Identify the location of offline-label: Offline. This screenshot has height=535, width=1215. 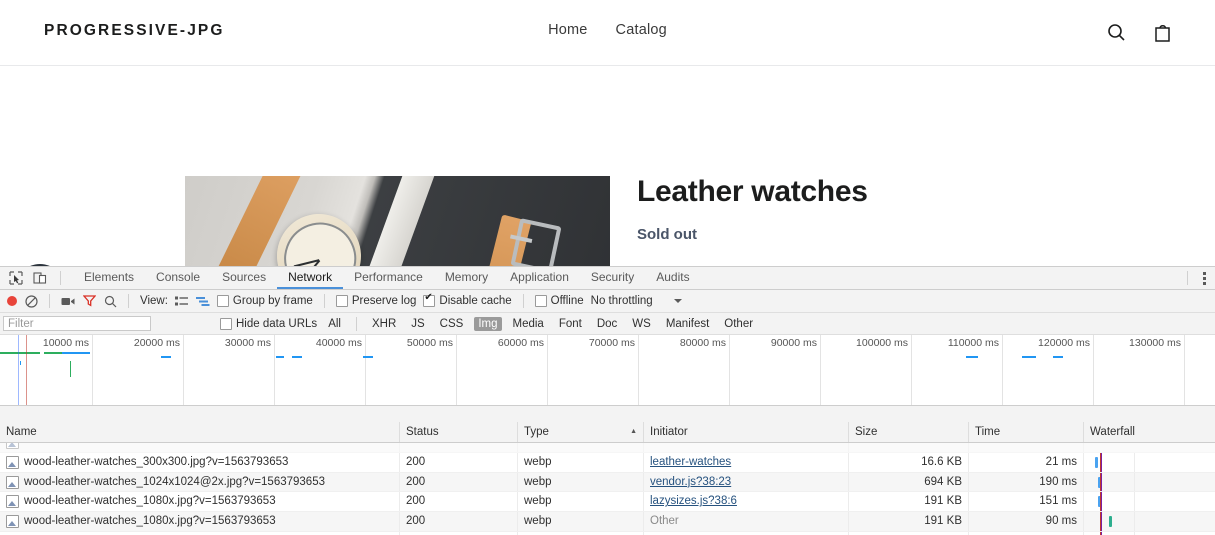
(567, 301).